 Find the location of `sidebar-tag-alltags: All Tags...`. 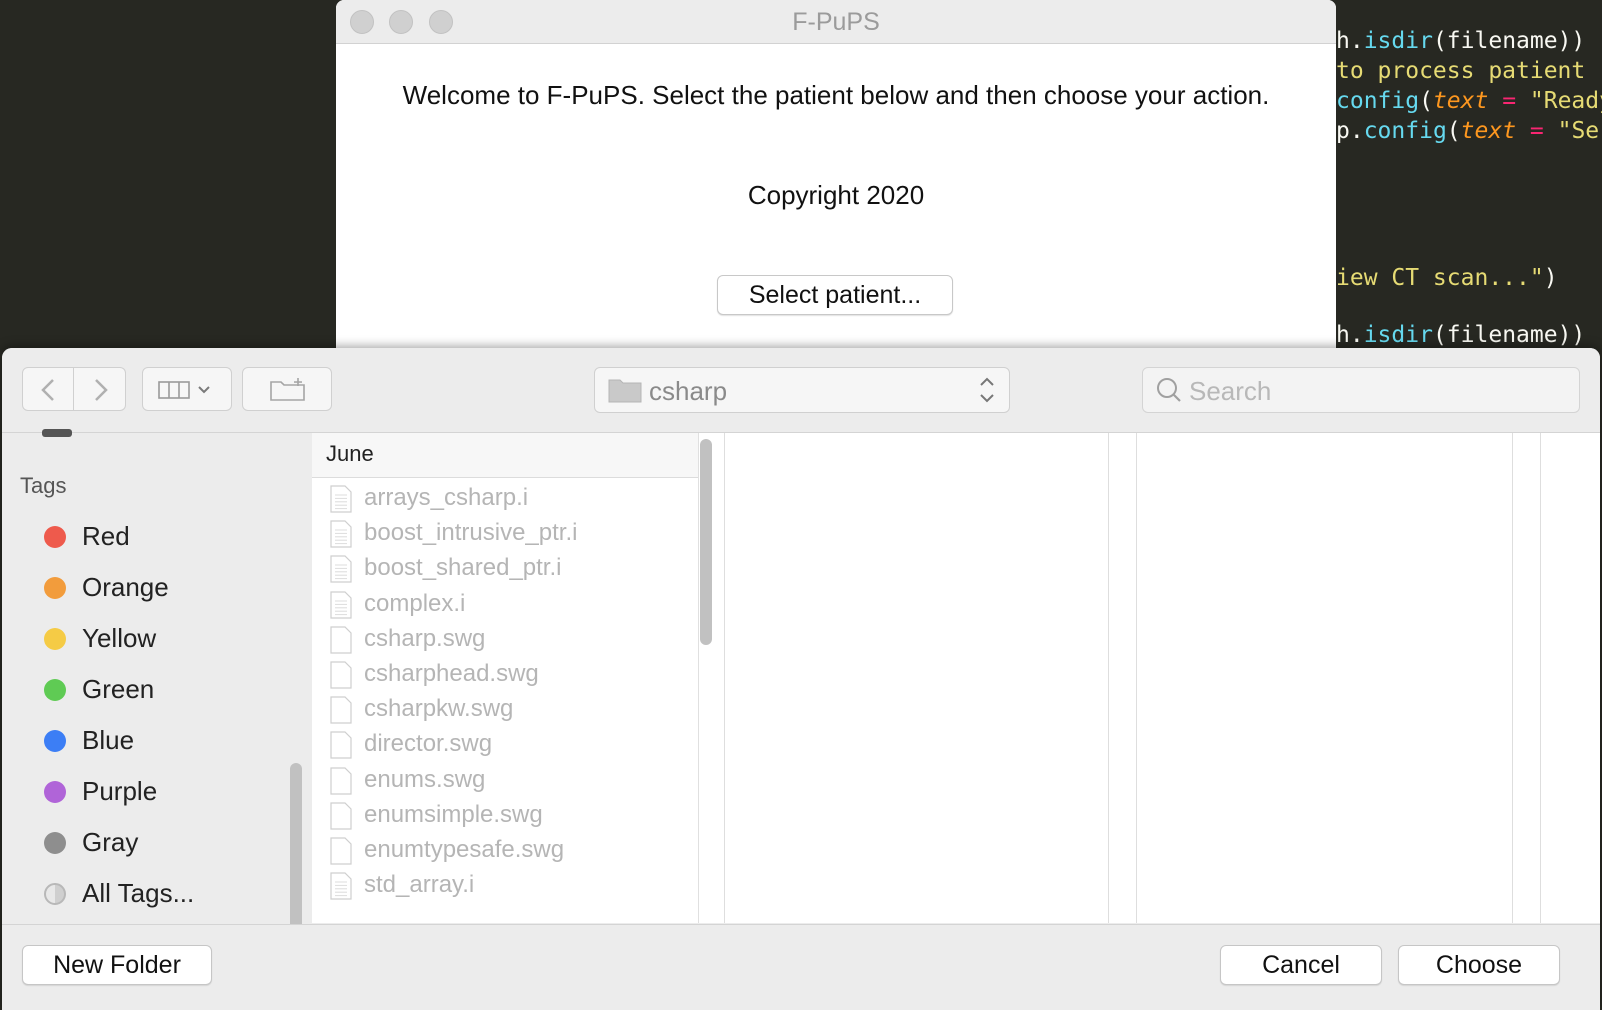

sidebar-tag-alltags: All Tags... is located at coordinates (167, 894).